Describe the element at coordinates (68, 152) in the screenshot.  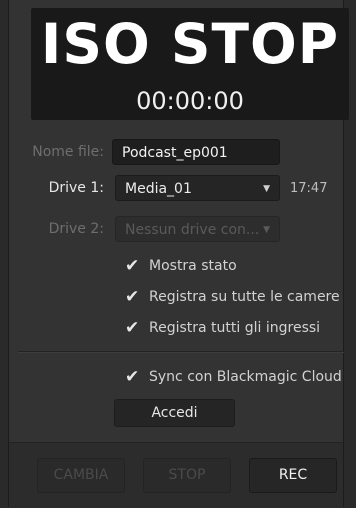
I see `filename-label: Nome file:` at that location.